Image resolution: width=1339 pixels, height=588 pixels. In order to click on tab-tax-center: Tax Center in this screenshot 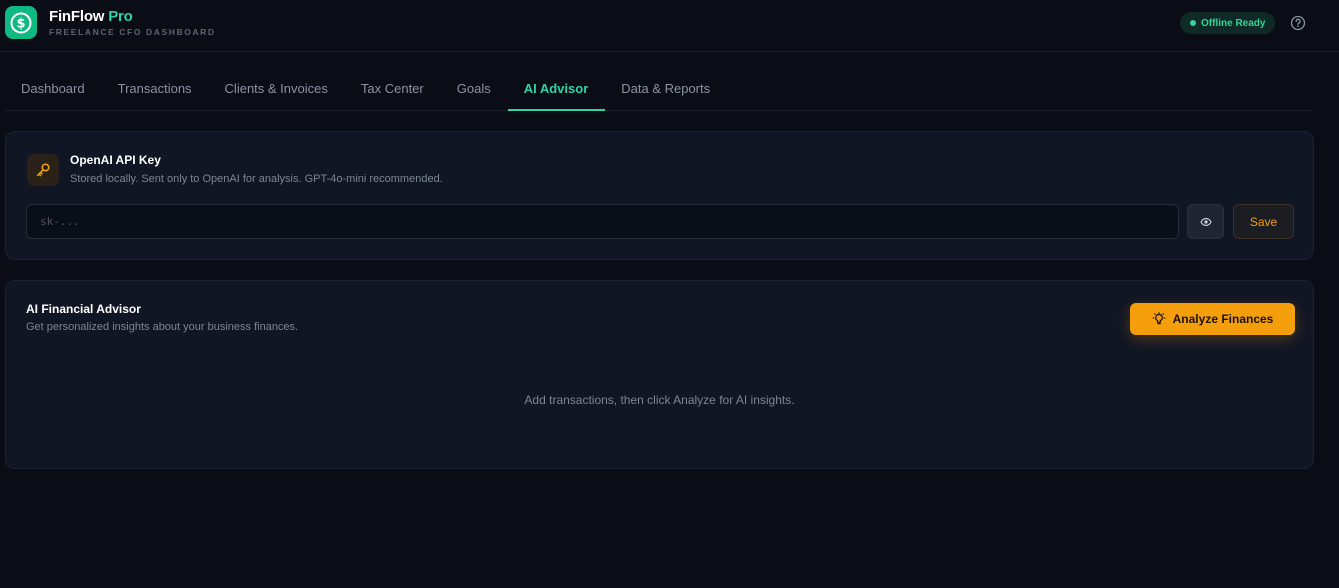, I will do `click(393, 88)`.